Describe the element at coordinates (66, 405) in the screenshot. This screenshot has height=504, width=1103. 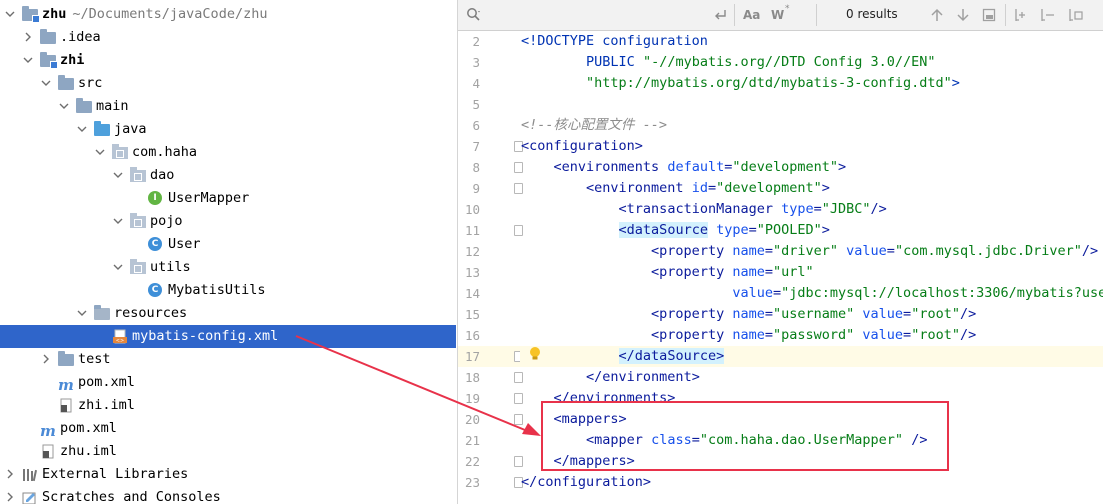
I see `iml-file-icon` at that location.